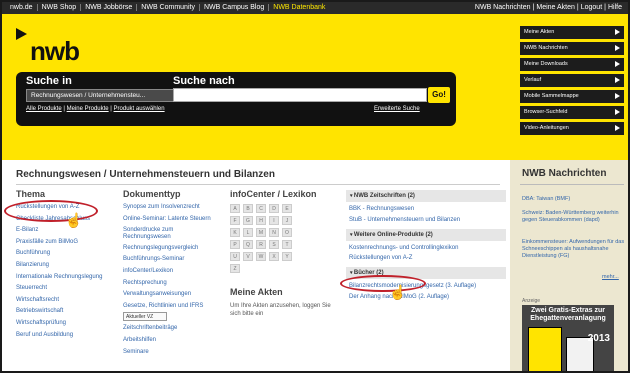  What do you see at coordinates (66, 265) in the screenshot?
I see `thema-item: Bilanzierung` at bounding box center [66, 265].